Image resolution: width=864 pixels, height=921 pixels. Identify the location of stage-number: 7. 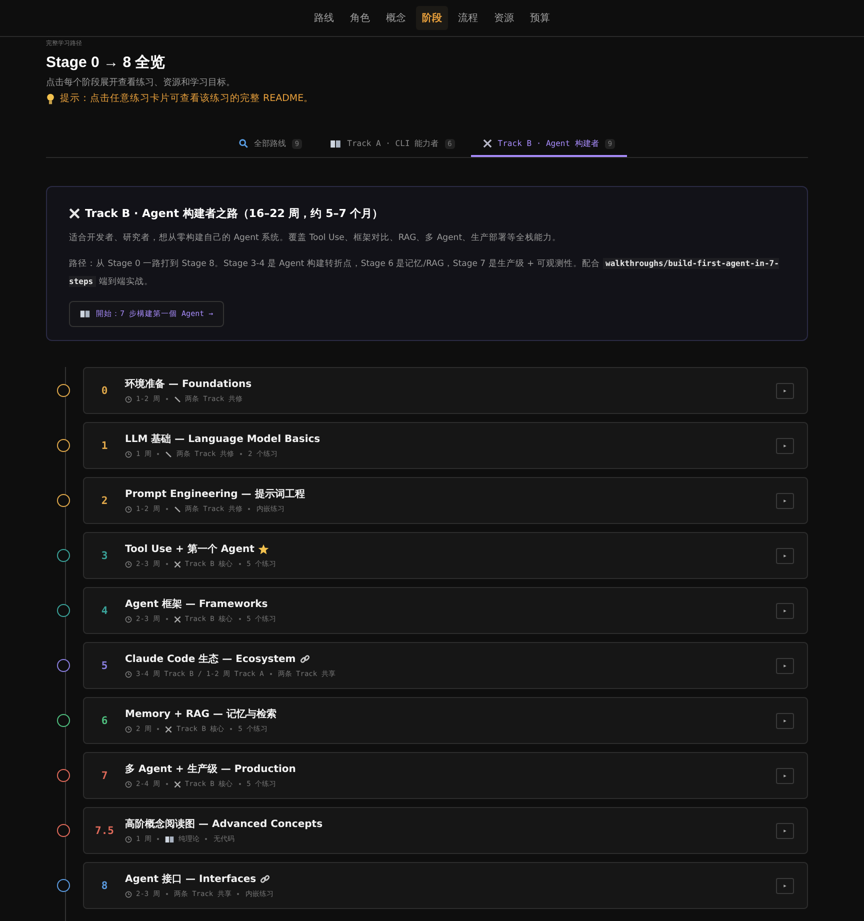
(104, 776).